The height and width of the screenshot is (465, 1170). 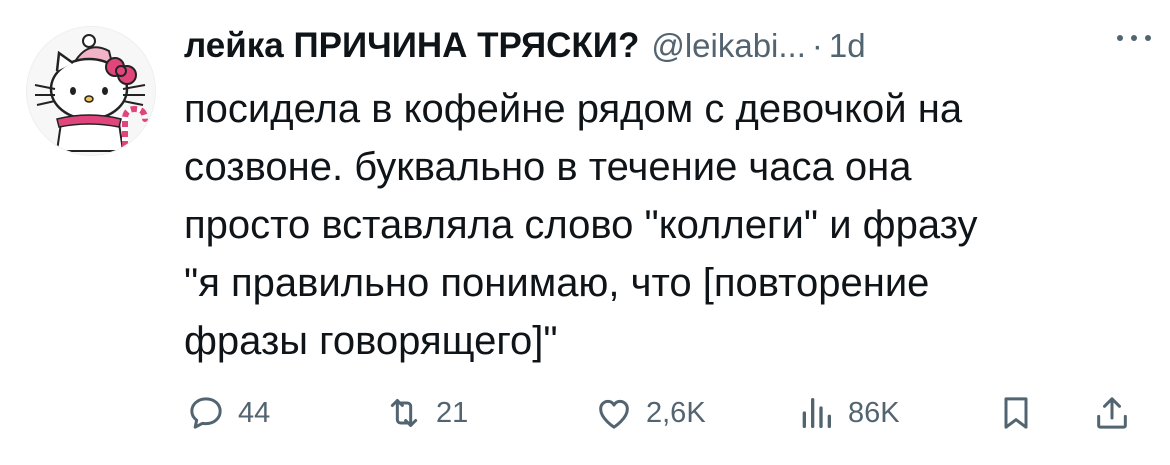 I want to click on tweet-text-line: посидела в кофейне рядом с девочкой на, so click(x=573, y=109).